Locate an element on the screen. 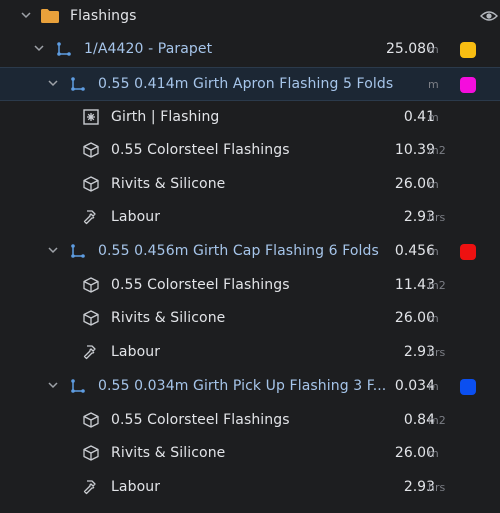 The height and width of the screenshot is (513, 500). tree-row-item: 0.55 Colorsteel Flashings 0.84 m2 is located at coordinates (250, 421).